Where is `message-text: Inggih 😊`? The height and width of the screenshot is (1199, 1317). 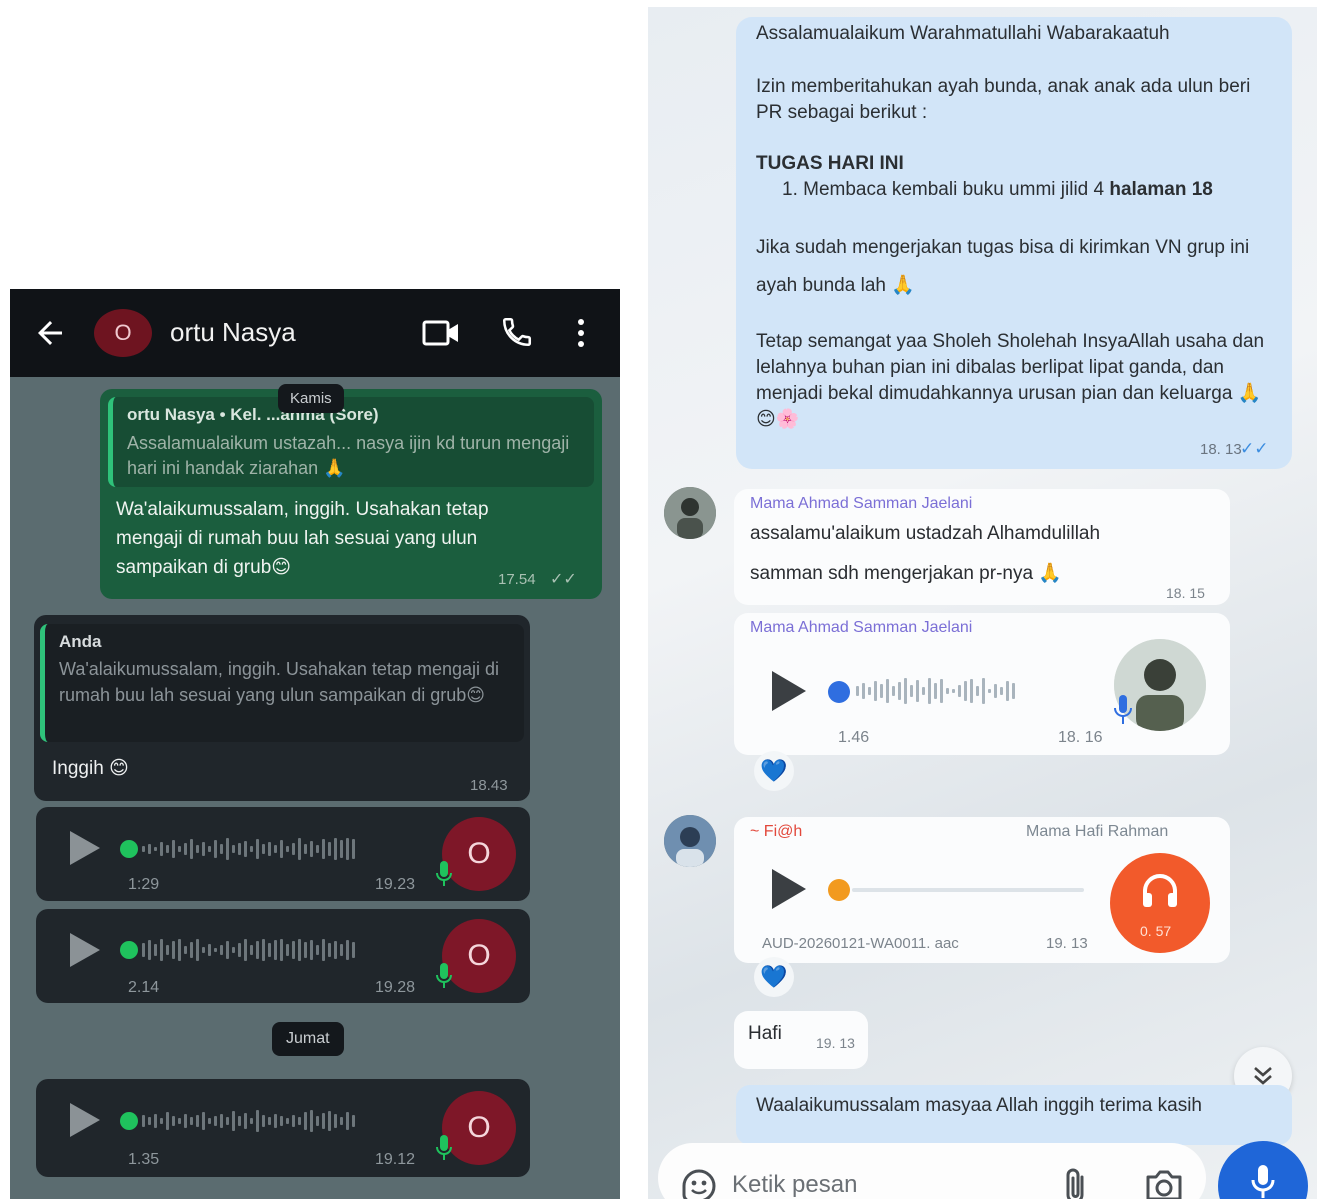
message-text: Inggih 😊 is located at coordinates (90, 768).